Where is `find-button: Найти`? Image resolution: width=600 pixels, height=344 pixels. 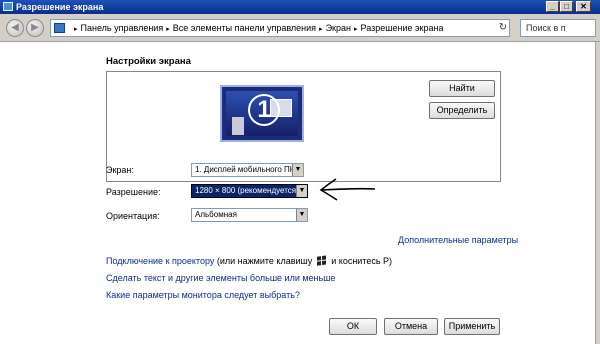 find-button: Найти is located at coordinates (462, 88).